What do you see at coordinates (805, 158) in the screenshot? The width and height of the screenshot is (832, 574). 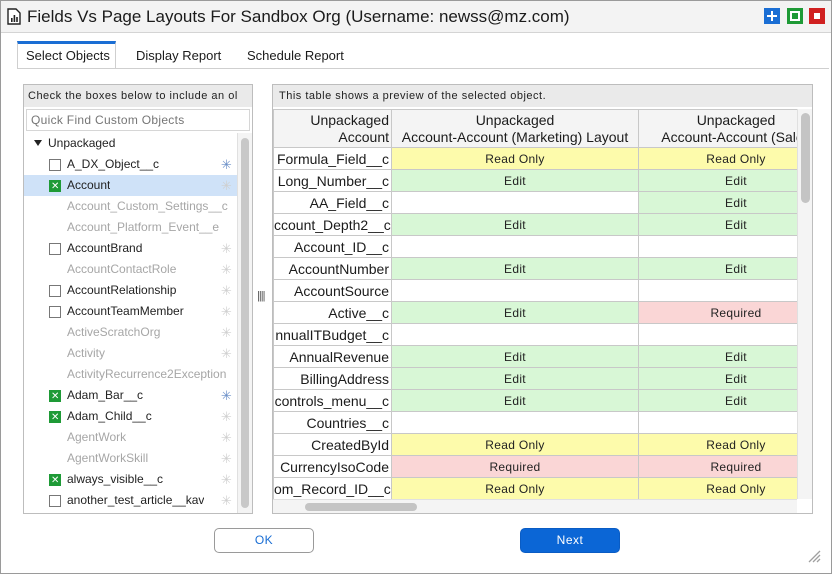 I see `preview-vertical-scroll-thumb` at bounding box center [805, 158].